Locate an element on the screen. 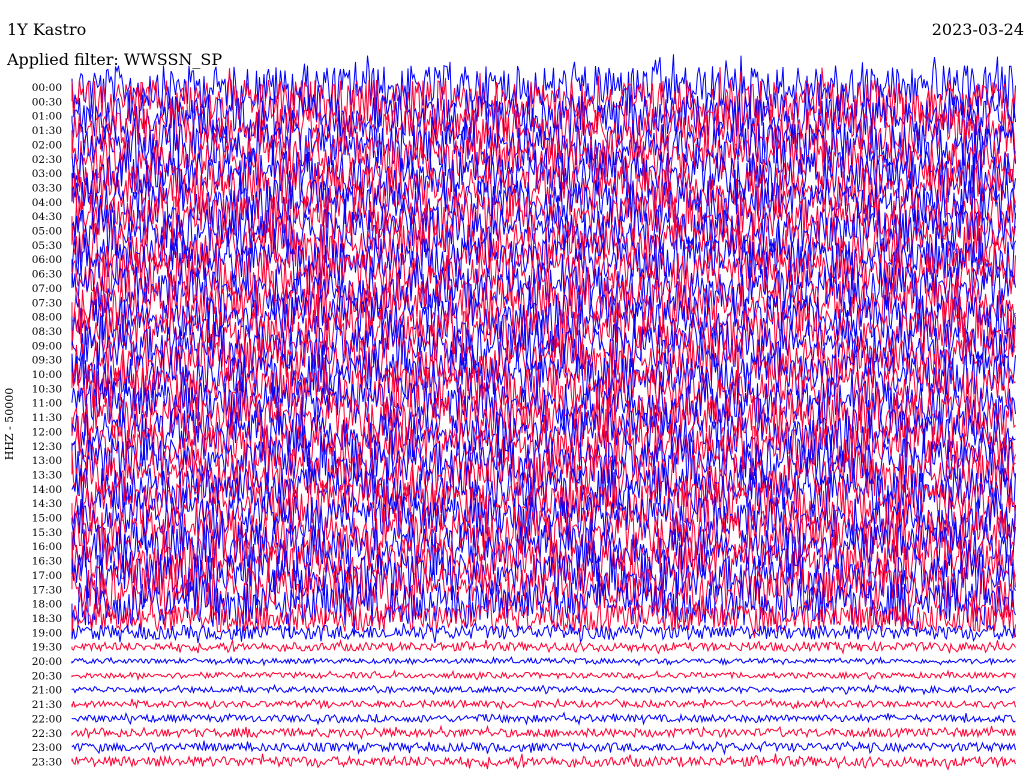 Image resolution: width=1024 pixels, height=780 pixels. time-tick-label: 09:30 is located at coordinates (47, 361).